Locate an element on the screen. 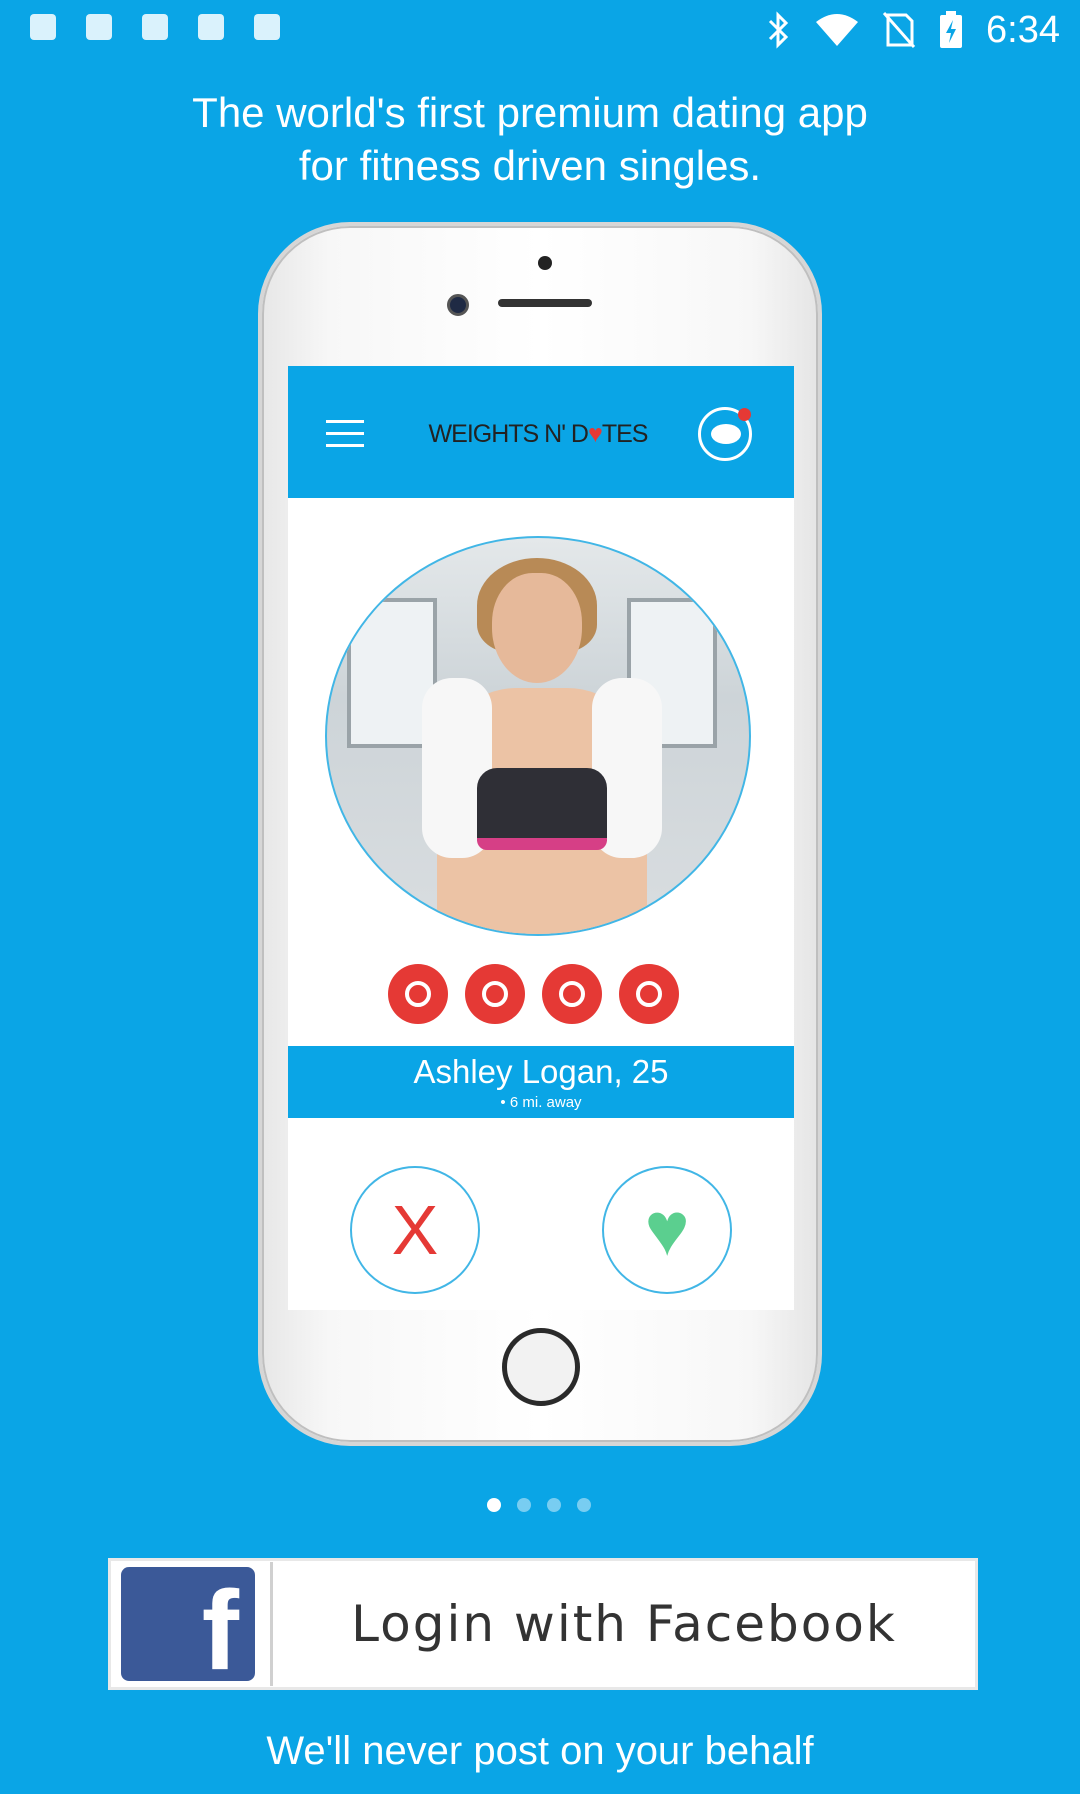  profile-photo is located at coordinates (538, 736).